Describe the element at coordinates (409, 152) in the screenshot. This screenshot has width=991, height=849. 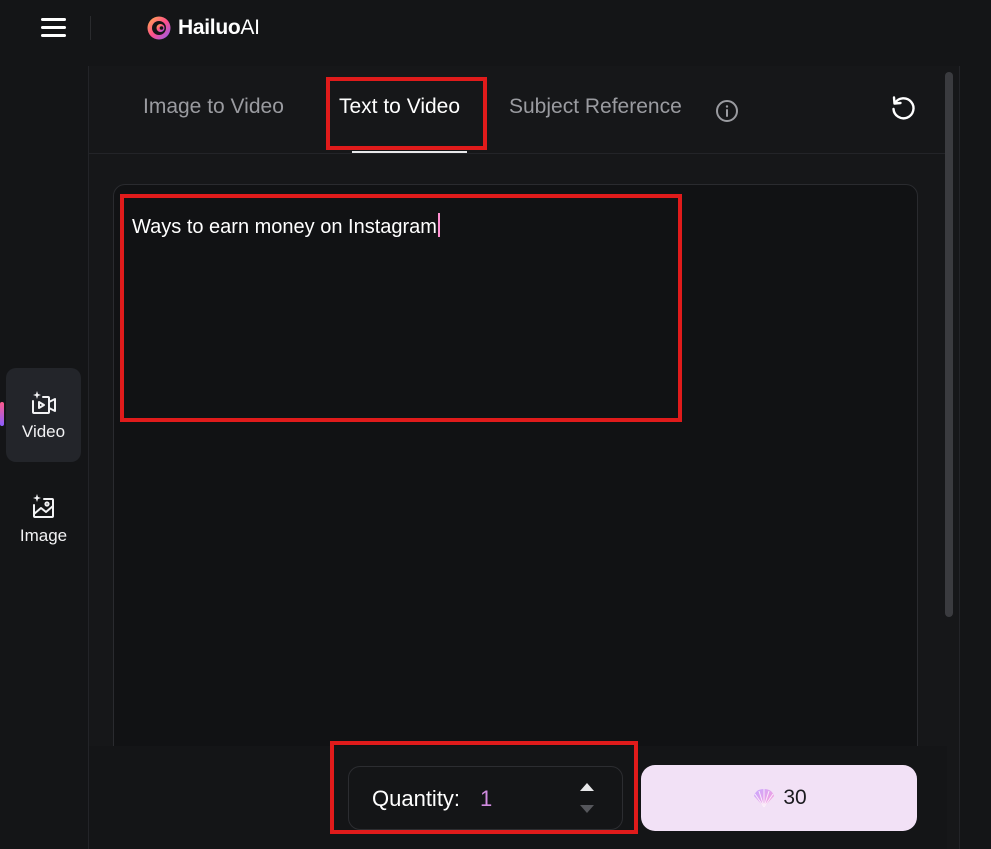
I see `active-tab-underline` at that location.